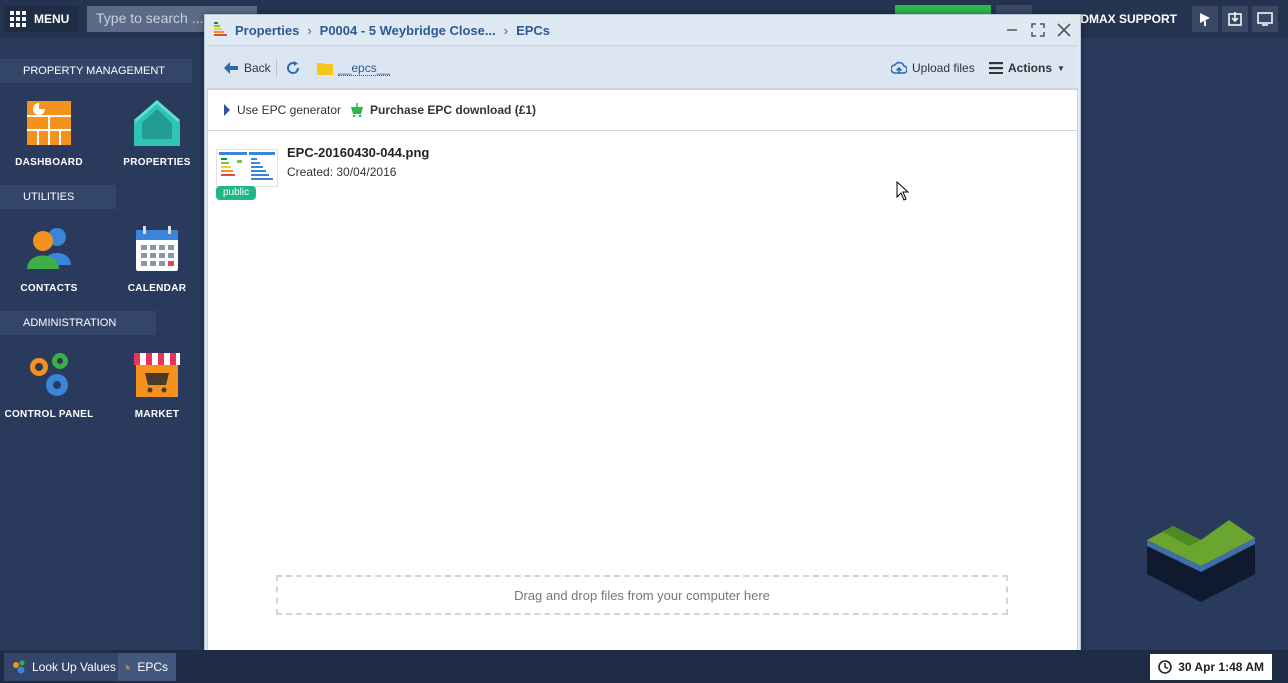  What do you see at coordinates (996, 68) in the screenshot?
I see `hamburger-icon` at bounding box center [996, 68].